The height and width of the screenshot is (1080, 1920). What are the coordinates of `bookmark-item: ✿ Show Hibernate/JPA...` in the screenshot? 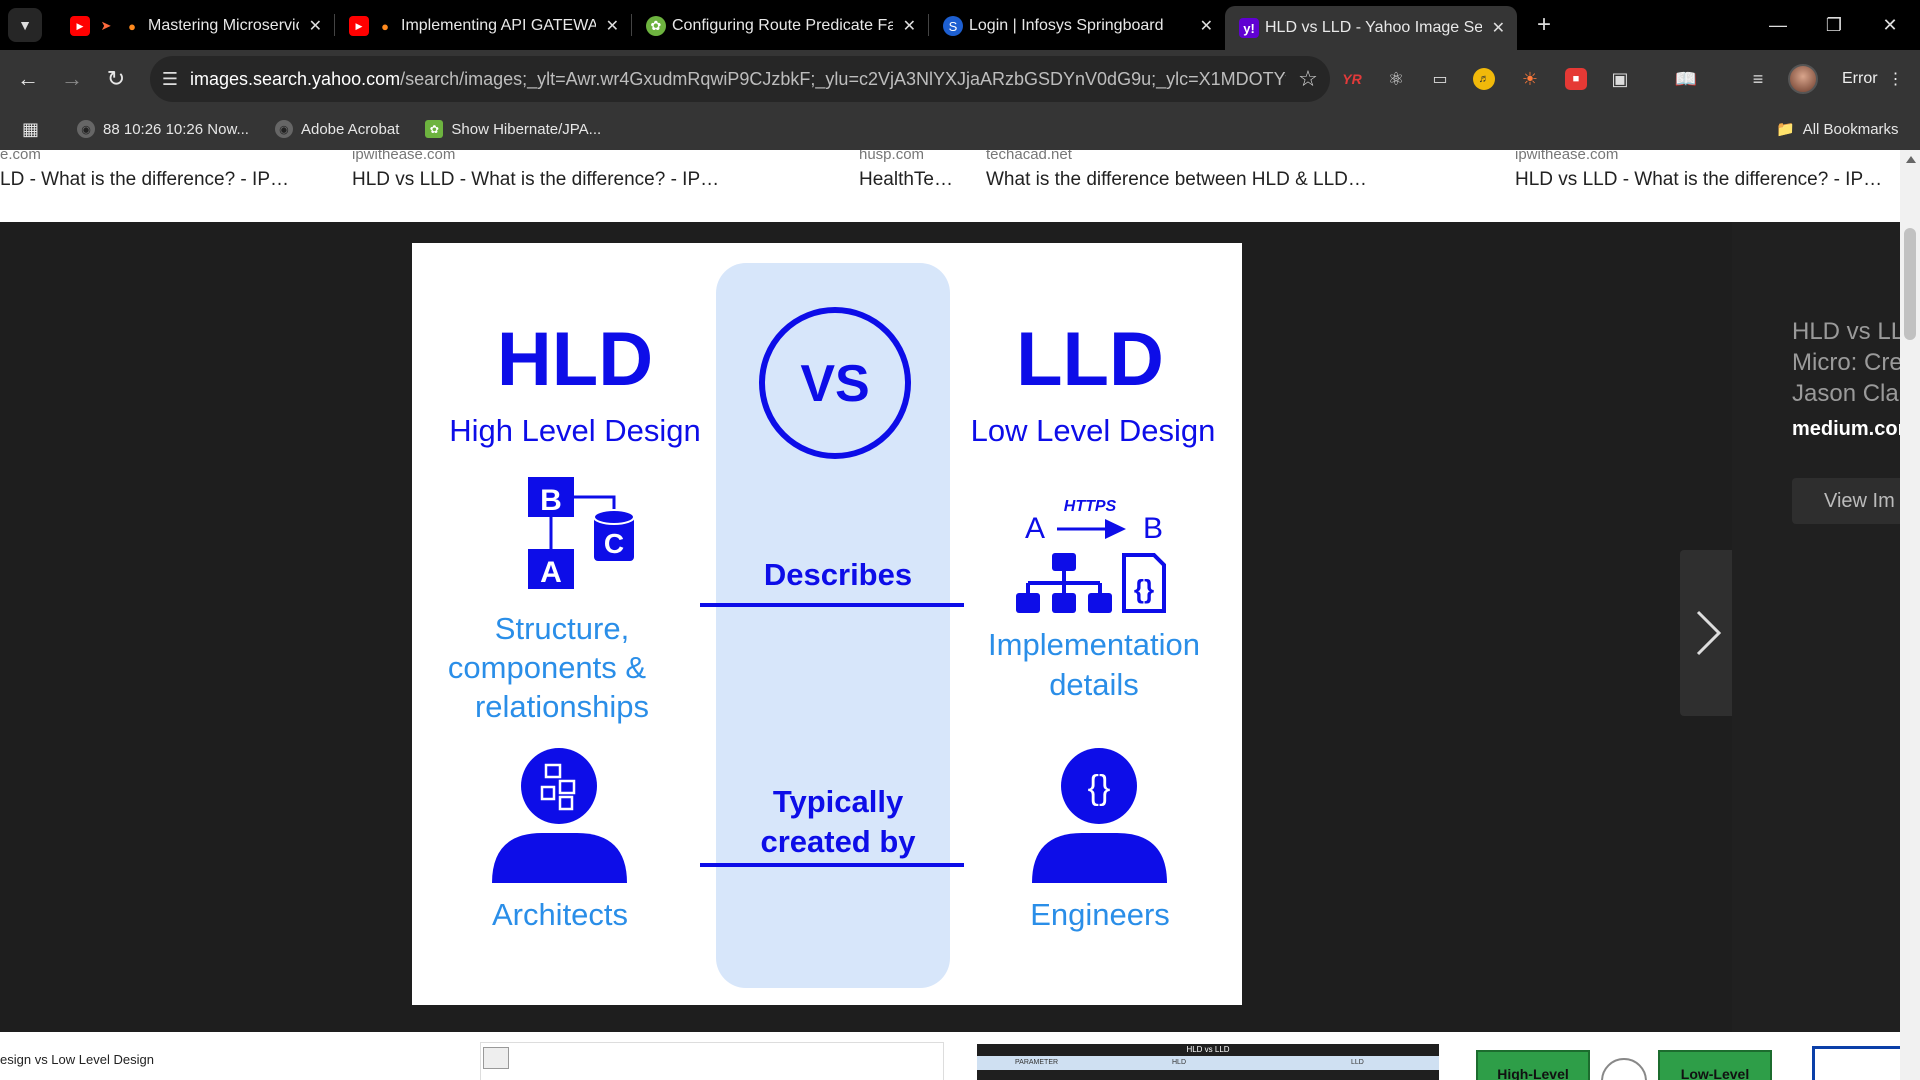 It's located at (513, 129).